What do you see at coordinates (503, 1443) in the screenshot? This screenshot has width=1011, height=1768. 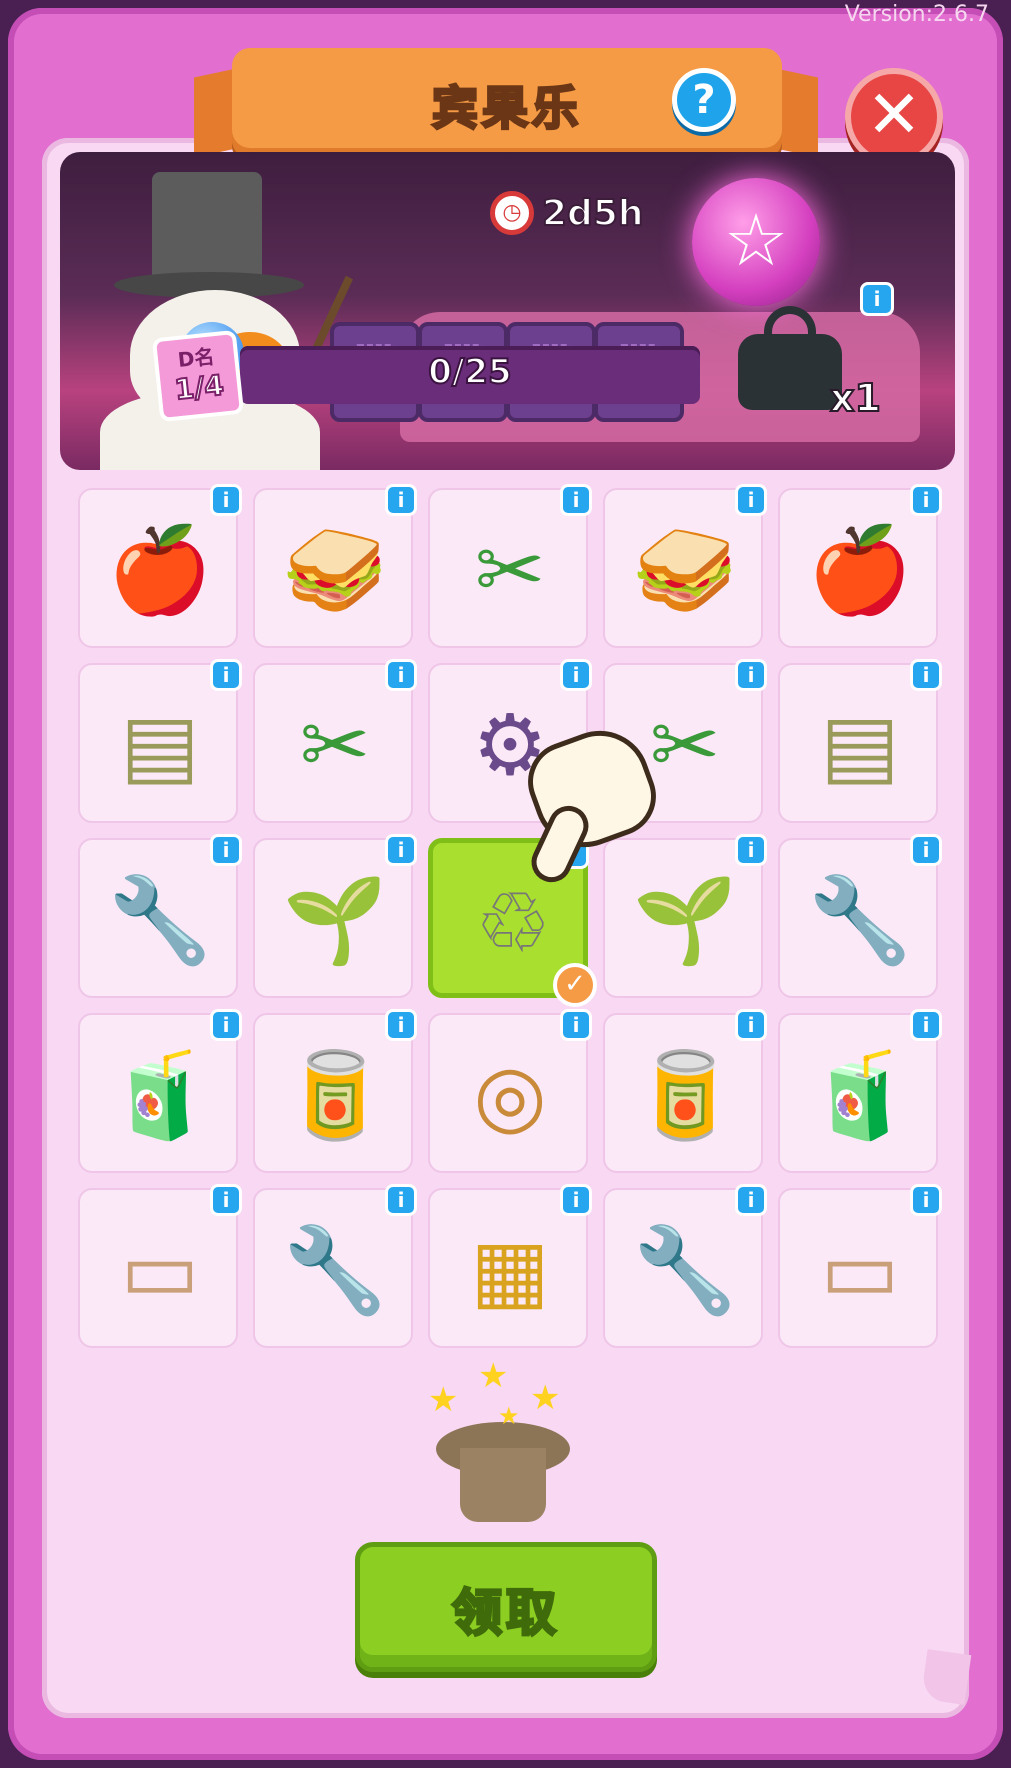 I see `reward-magic-hat-icon: ★ ★ ★ ★` at bounding box center [503, 1443].